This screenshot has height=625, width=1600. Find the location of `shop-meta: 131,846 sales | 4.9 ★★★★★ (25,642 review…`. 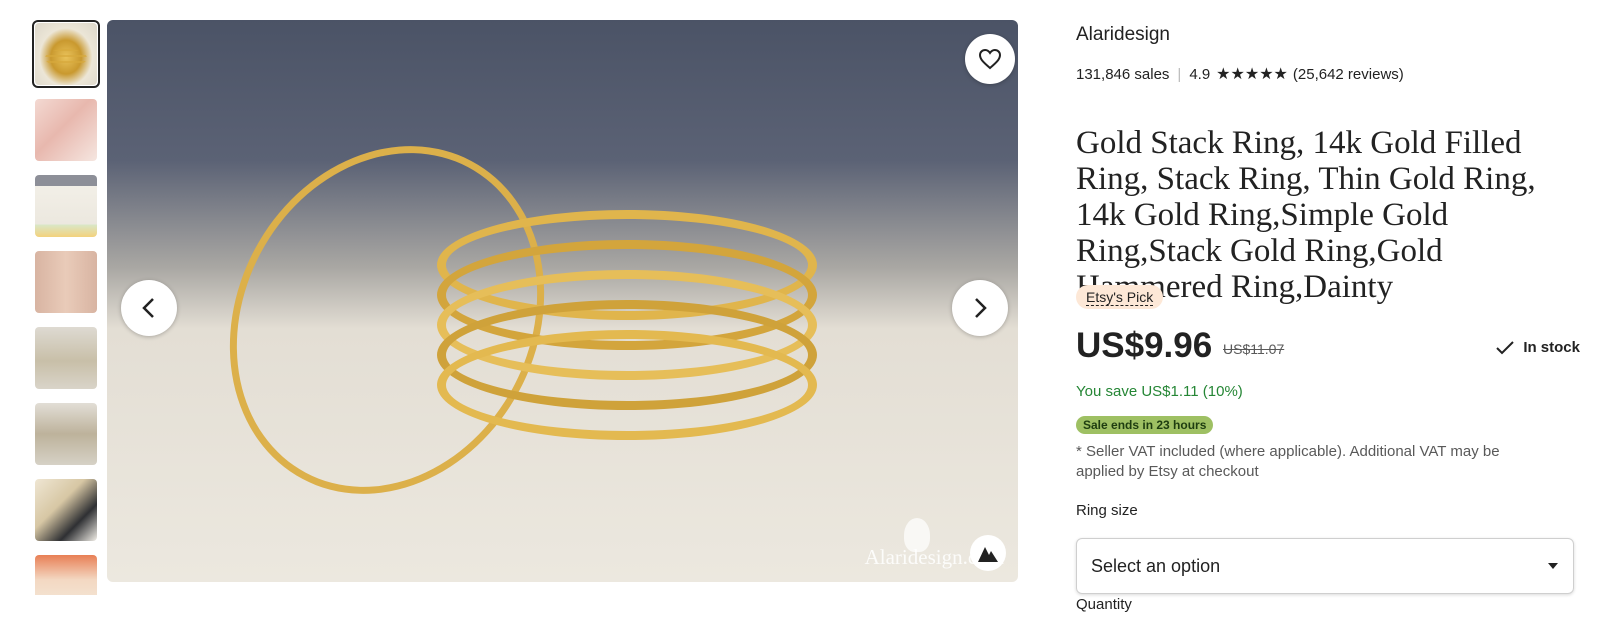

shop-meta: 131,846 sales | 4.9 ★★★★★ (25,642 review… is located at coordinates (1240, 74).